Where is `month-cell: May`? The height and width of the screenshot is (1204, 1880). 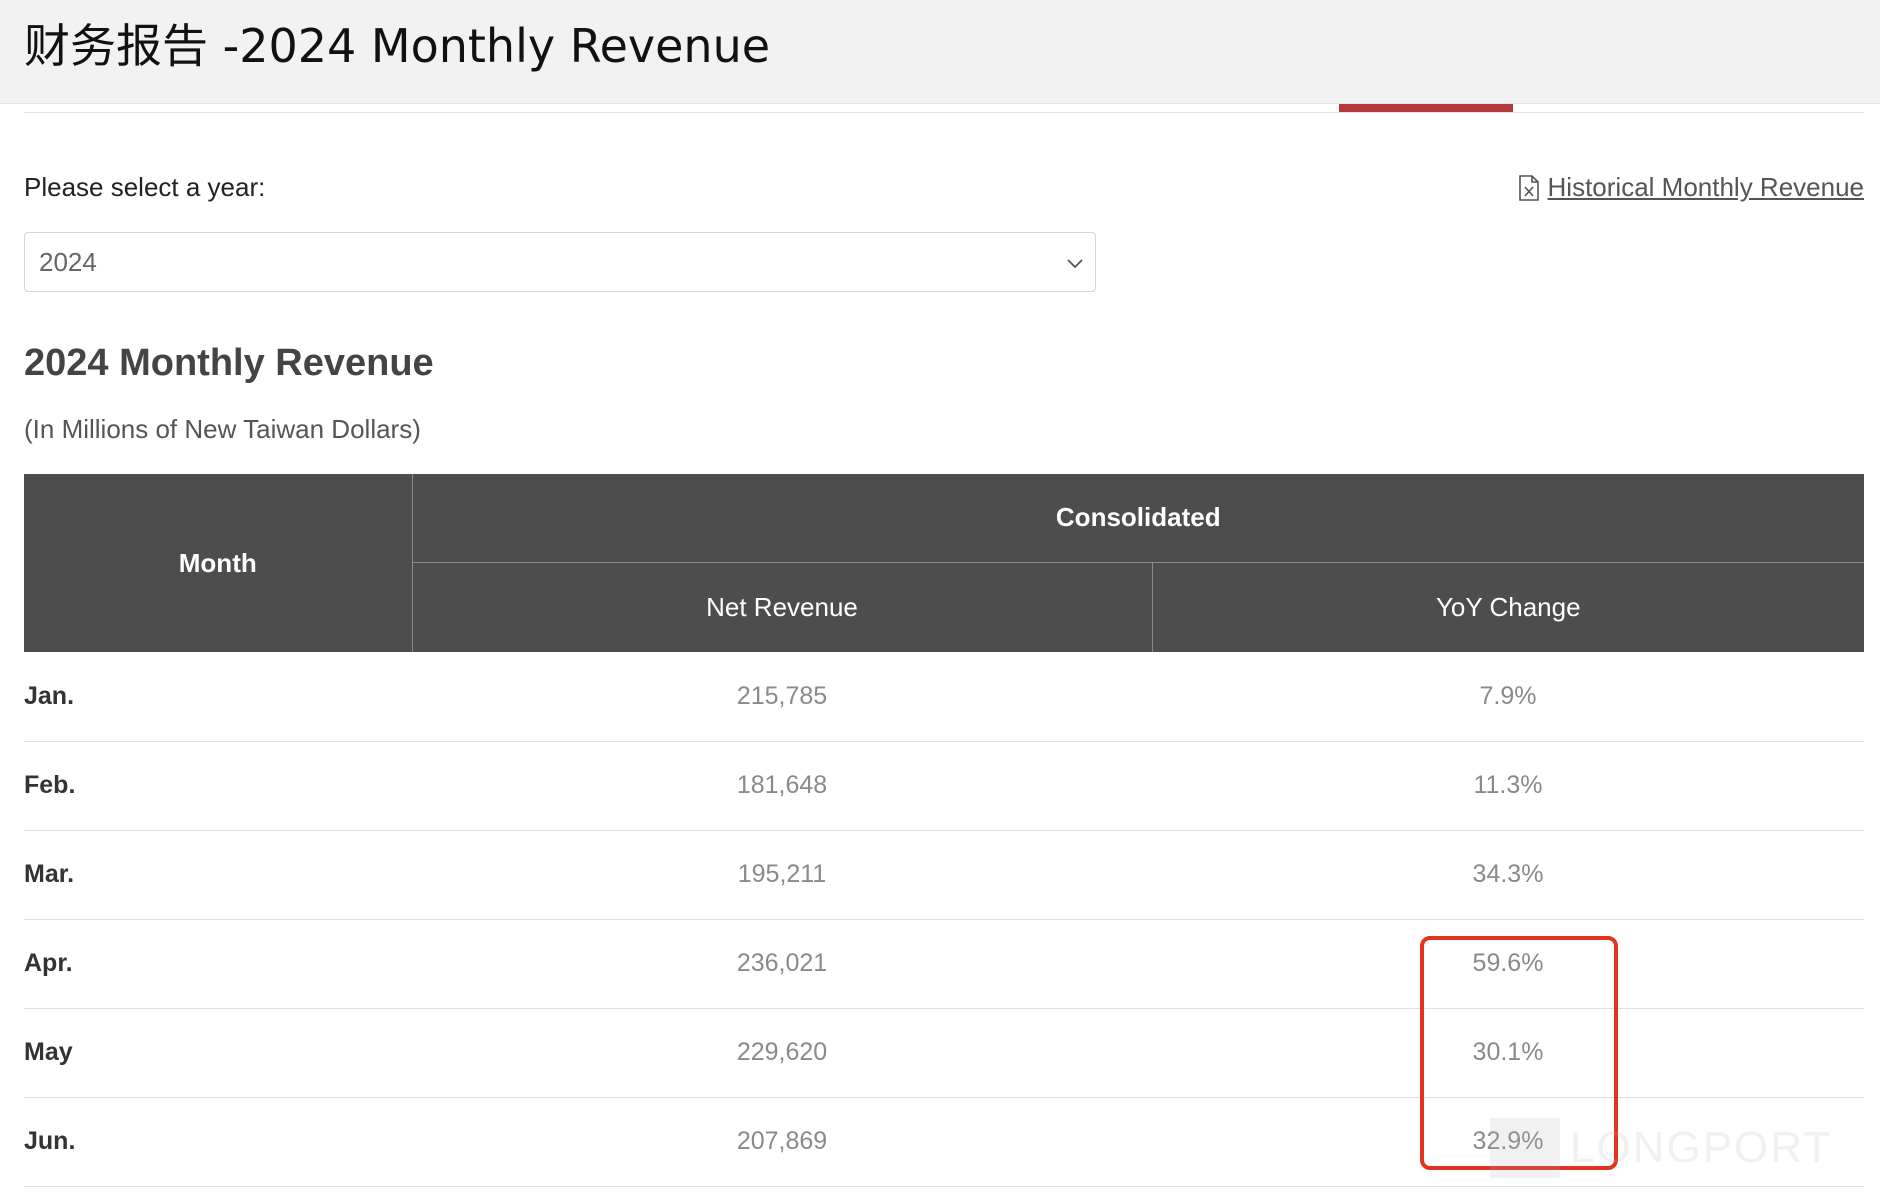
month-cell: May is located at coordinates (218, 1053).